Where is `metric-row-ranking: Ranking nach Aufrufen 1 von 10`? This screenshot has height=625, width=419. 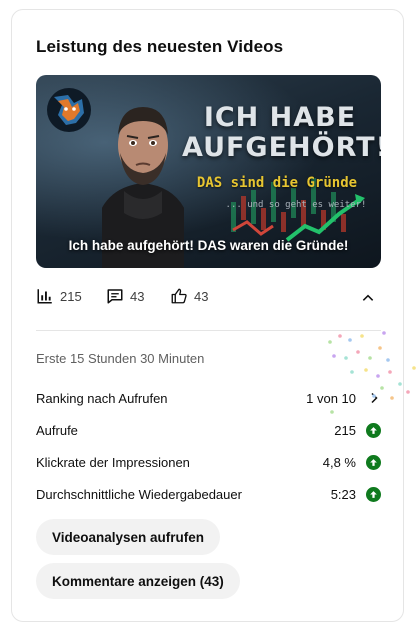 metric-row-ranking: Ranking nach Aufrufen 1 von 10 is located at coordinates (208, 398).